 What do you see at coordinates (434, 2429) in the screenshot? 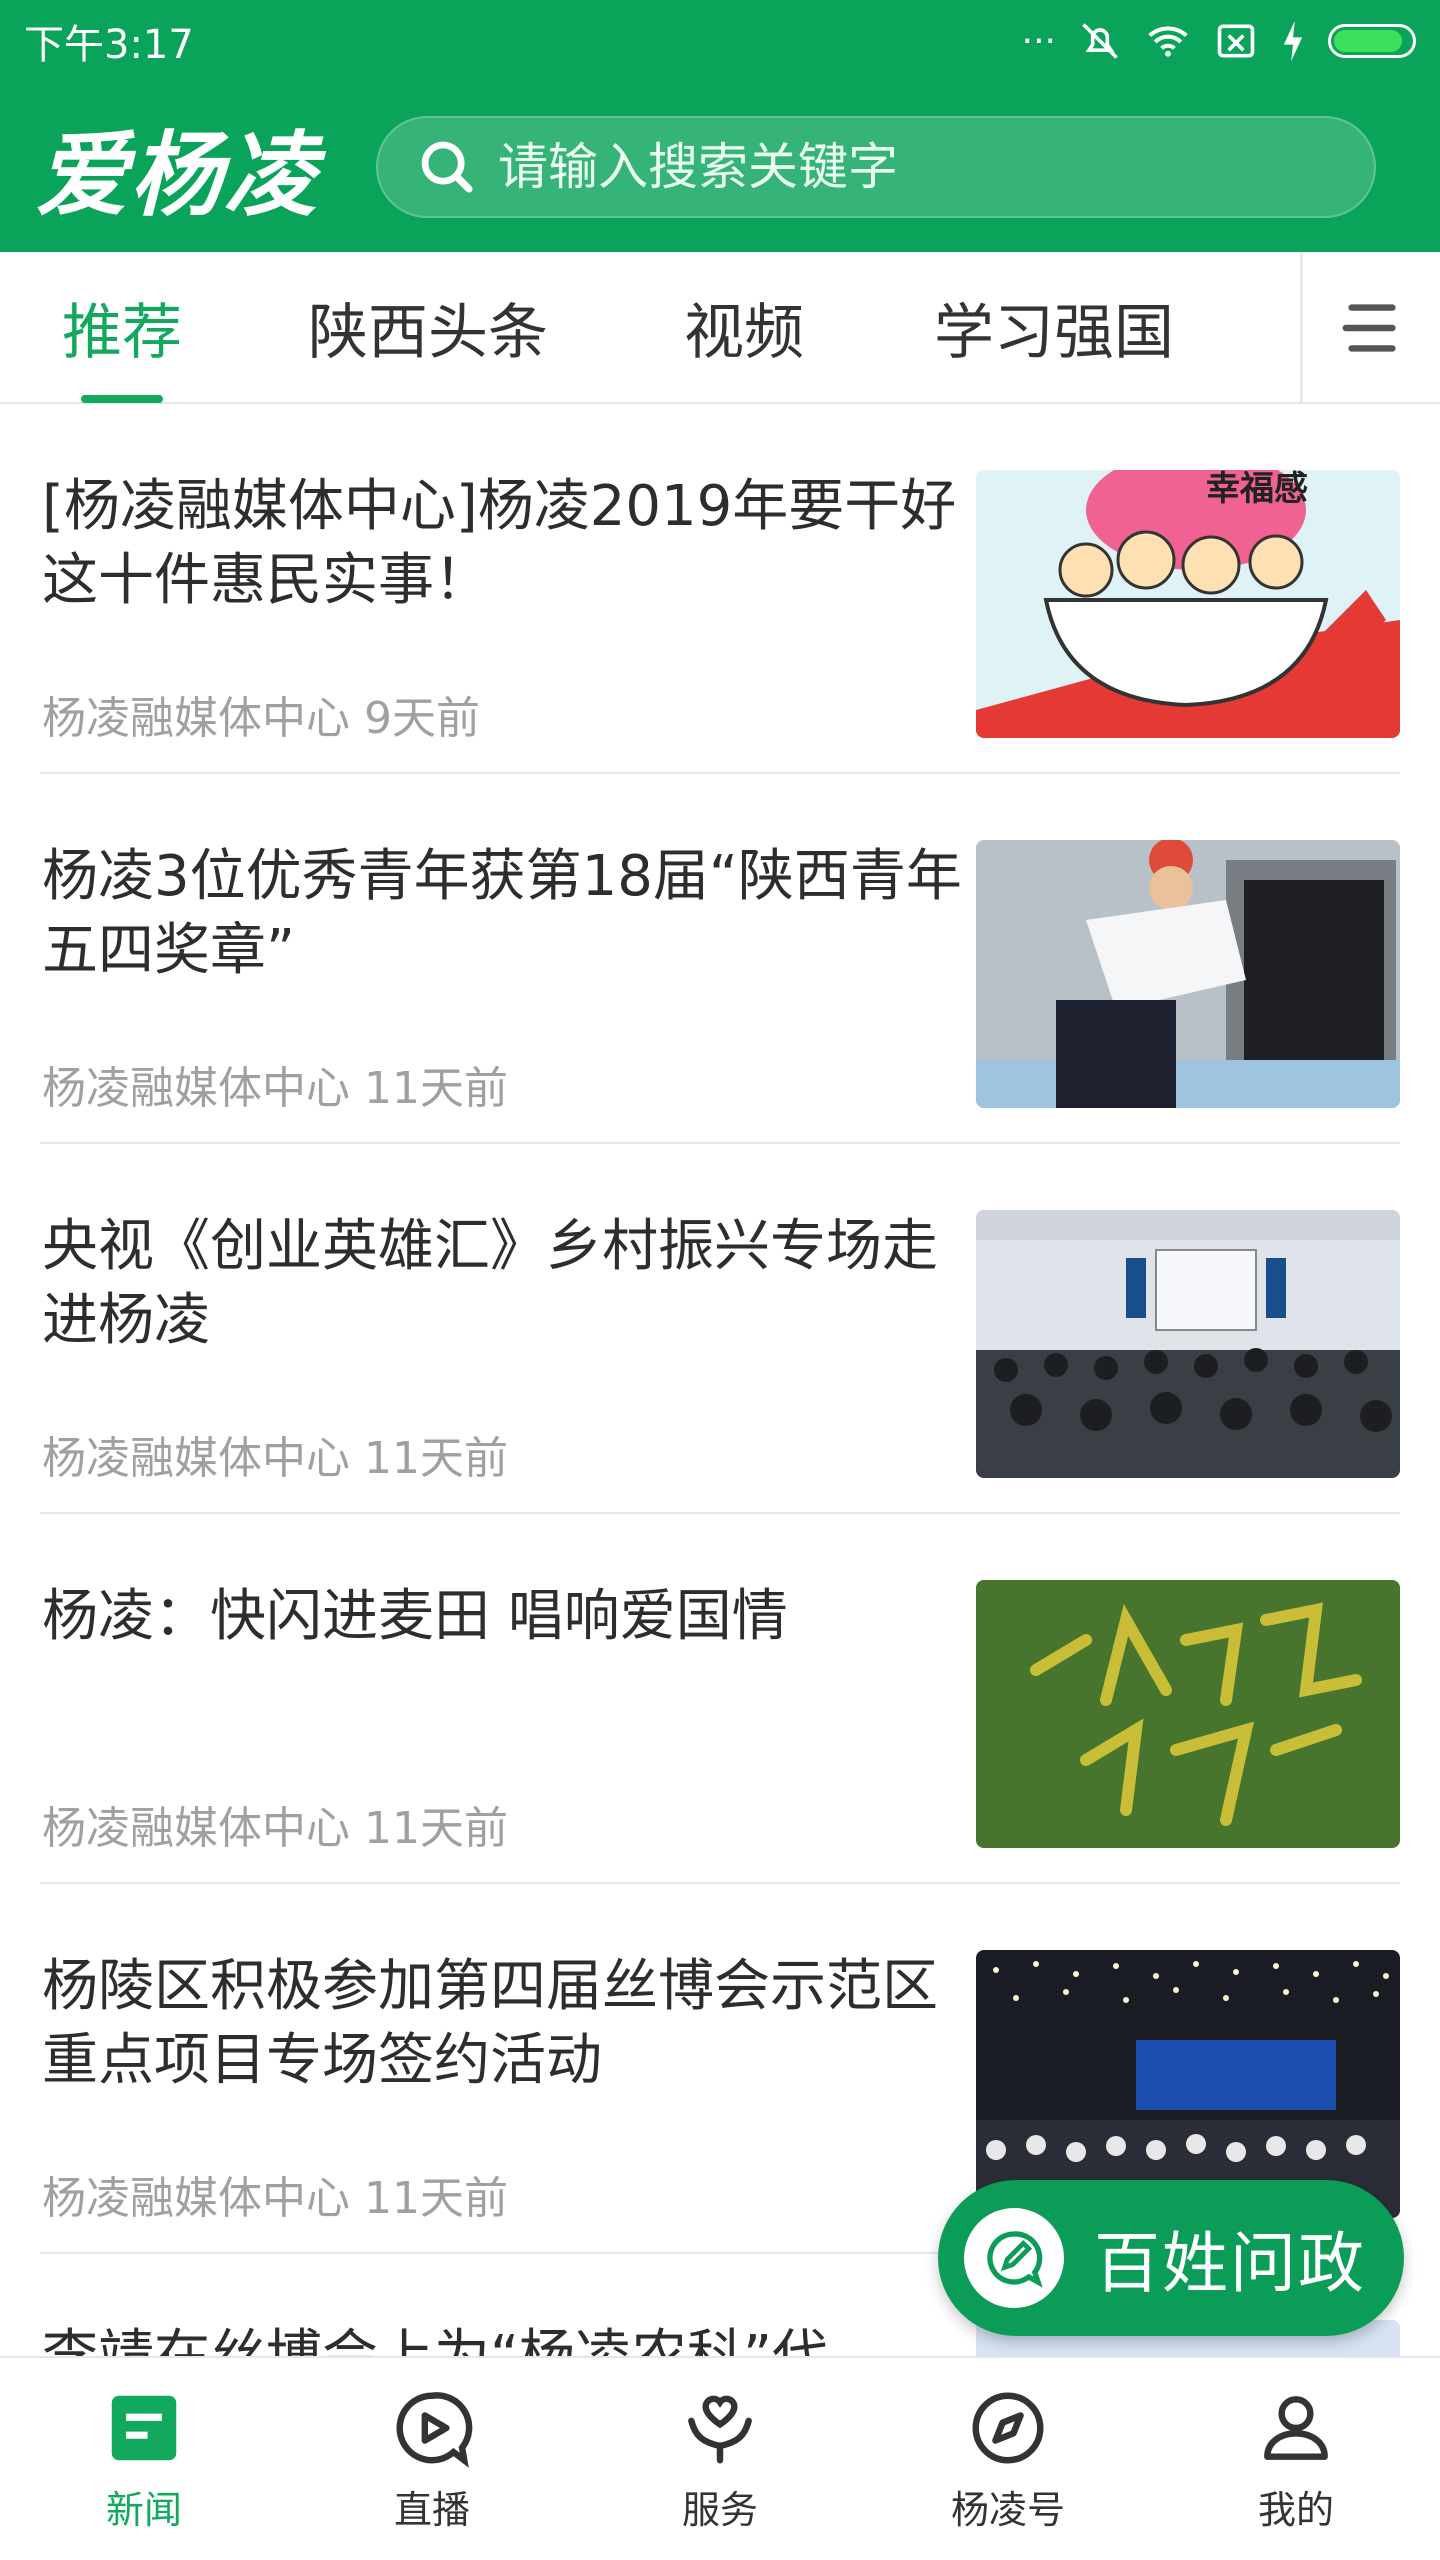
I see `play-circle-icon` at bounding box center [434, 2429].